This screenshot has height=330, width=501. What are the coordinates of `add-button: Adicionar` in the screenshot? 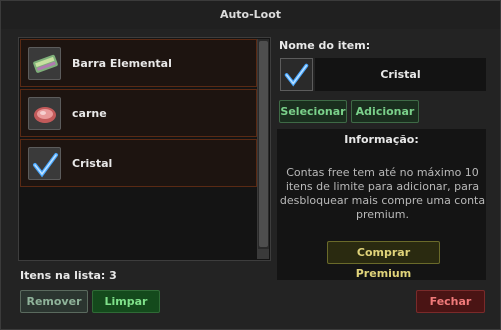 It's located at (385, 111).